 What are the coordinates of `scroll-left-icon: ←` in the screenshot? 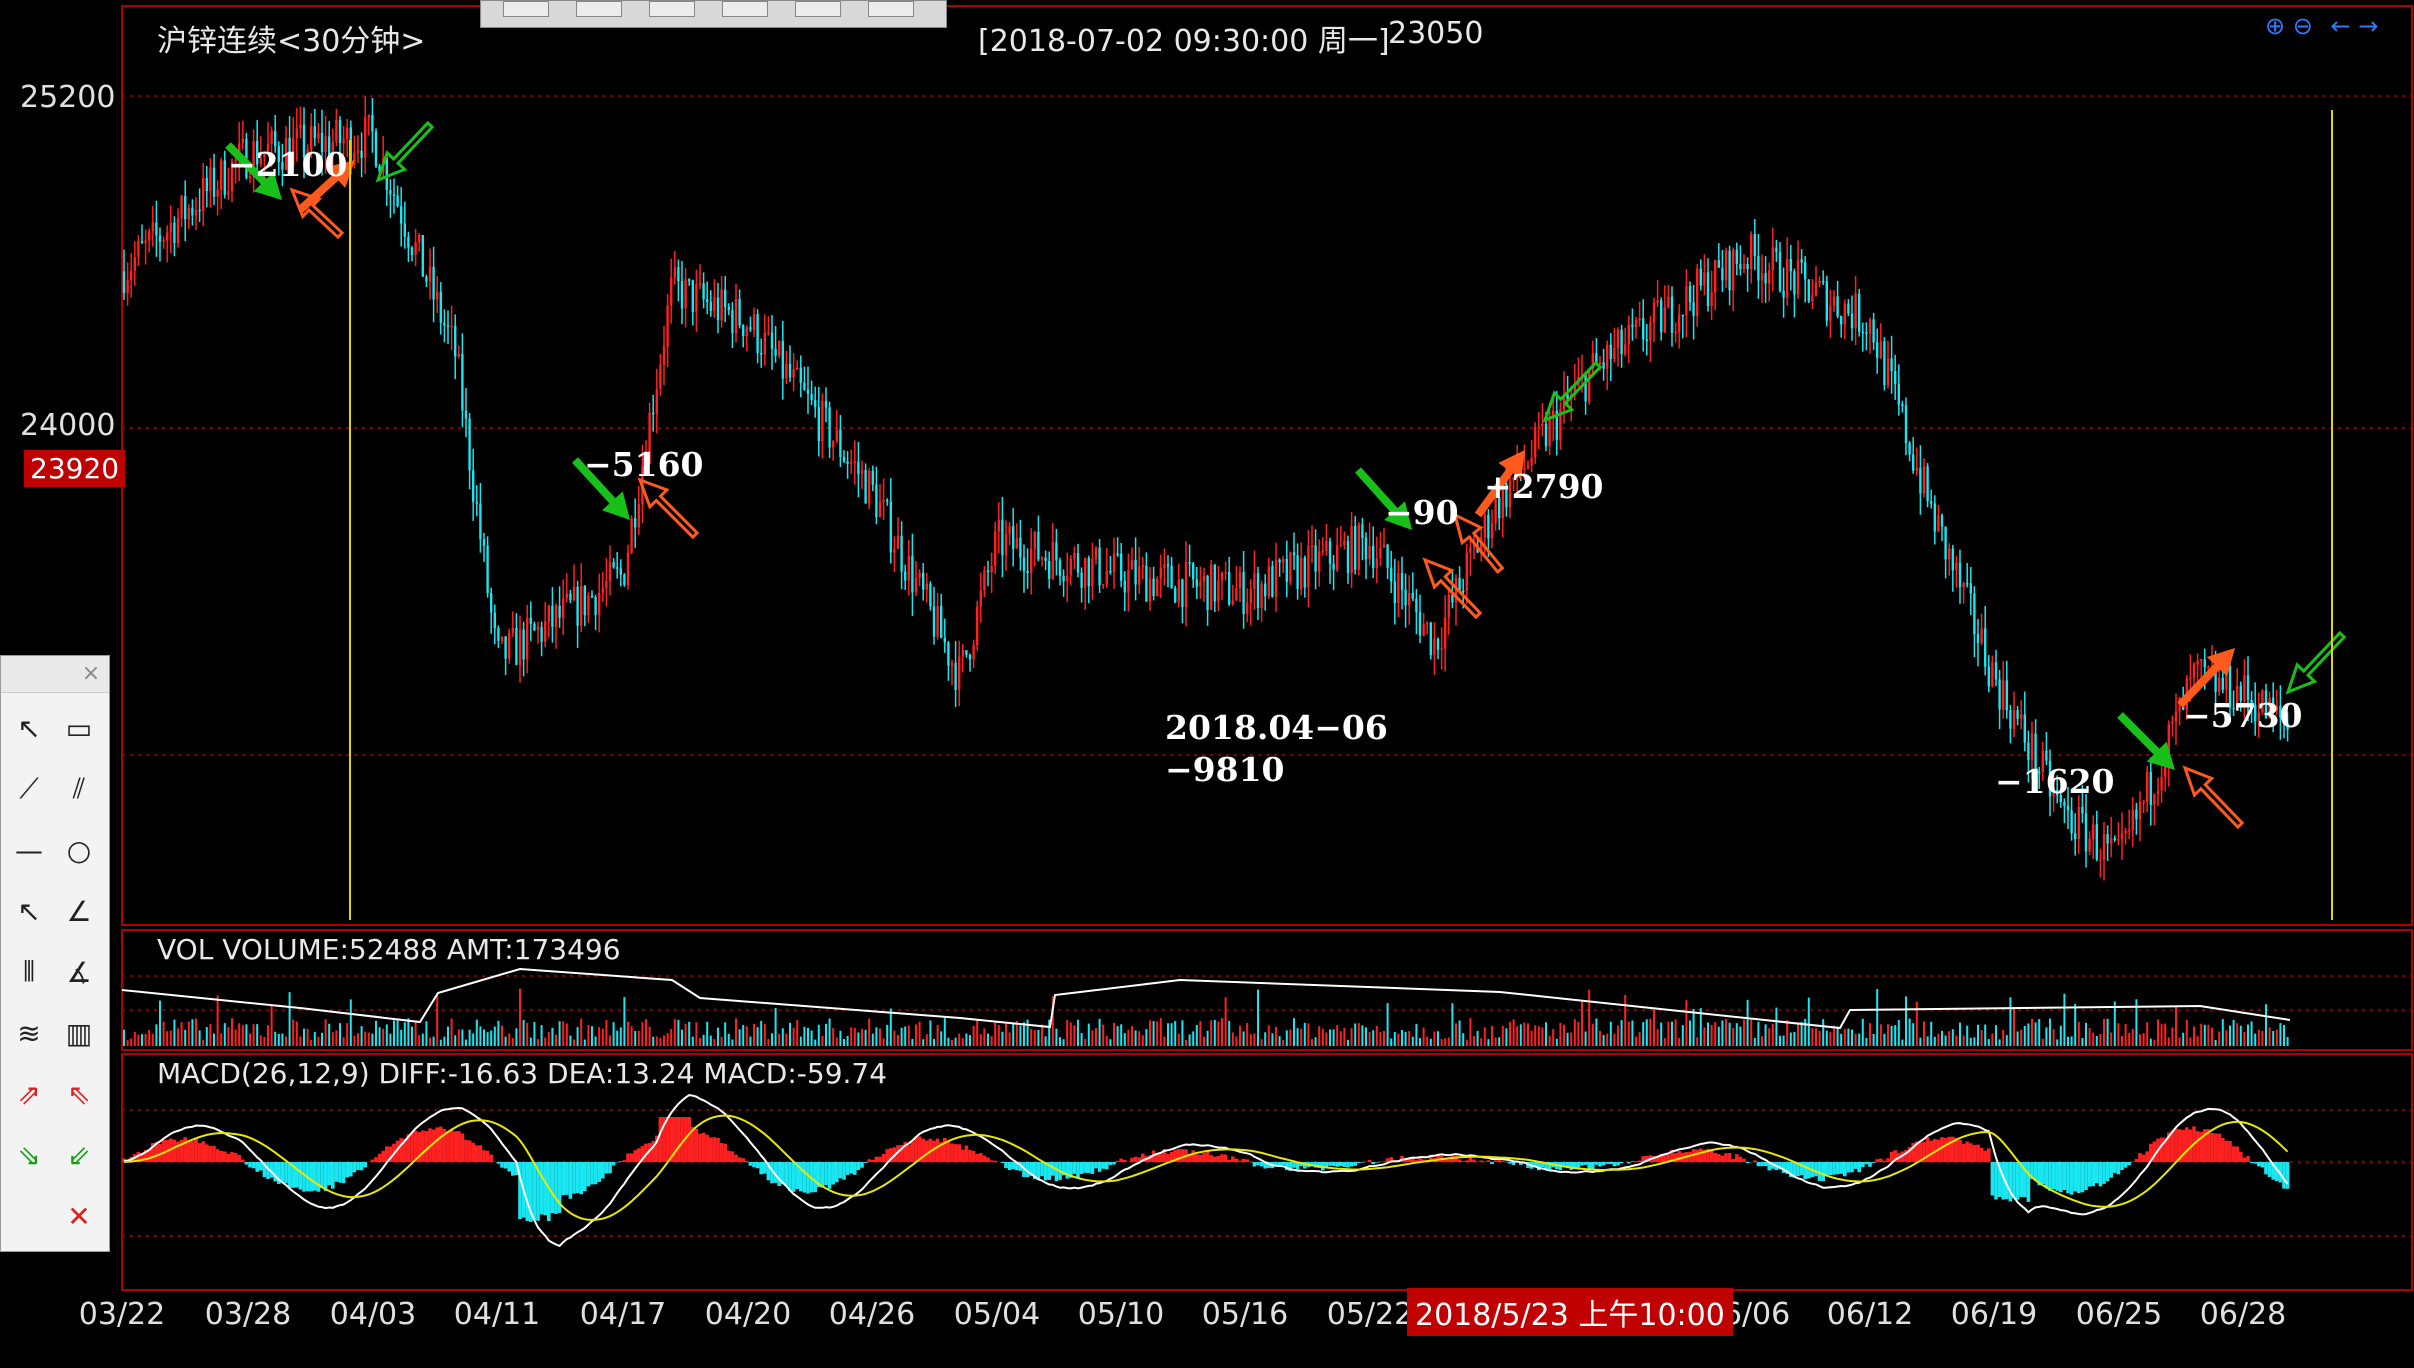 It's located at (2341, 26).